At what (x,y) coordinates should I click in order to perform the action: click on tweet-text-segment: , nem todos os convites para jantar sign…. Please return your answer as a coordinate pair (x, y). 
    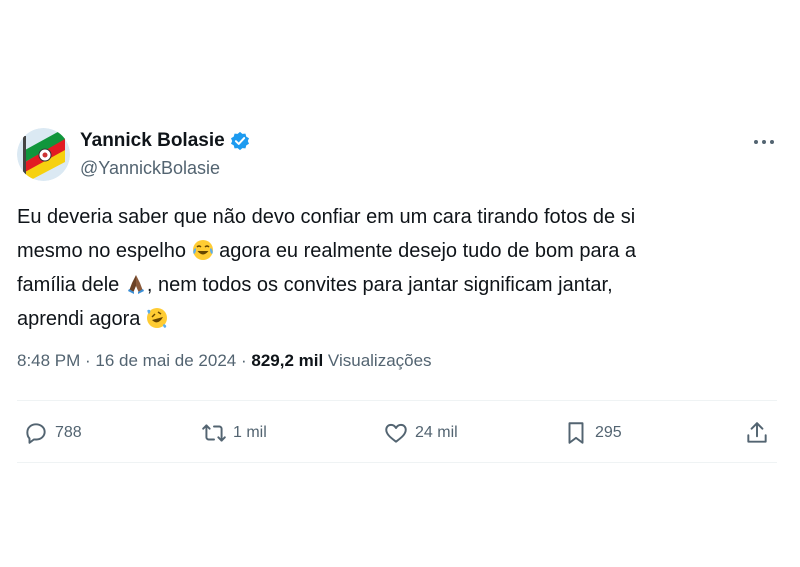
    Looking at the image, I should click on (379, 285).